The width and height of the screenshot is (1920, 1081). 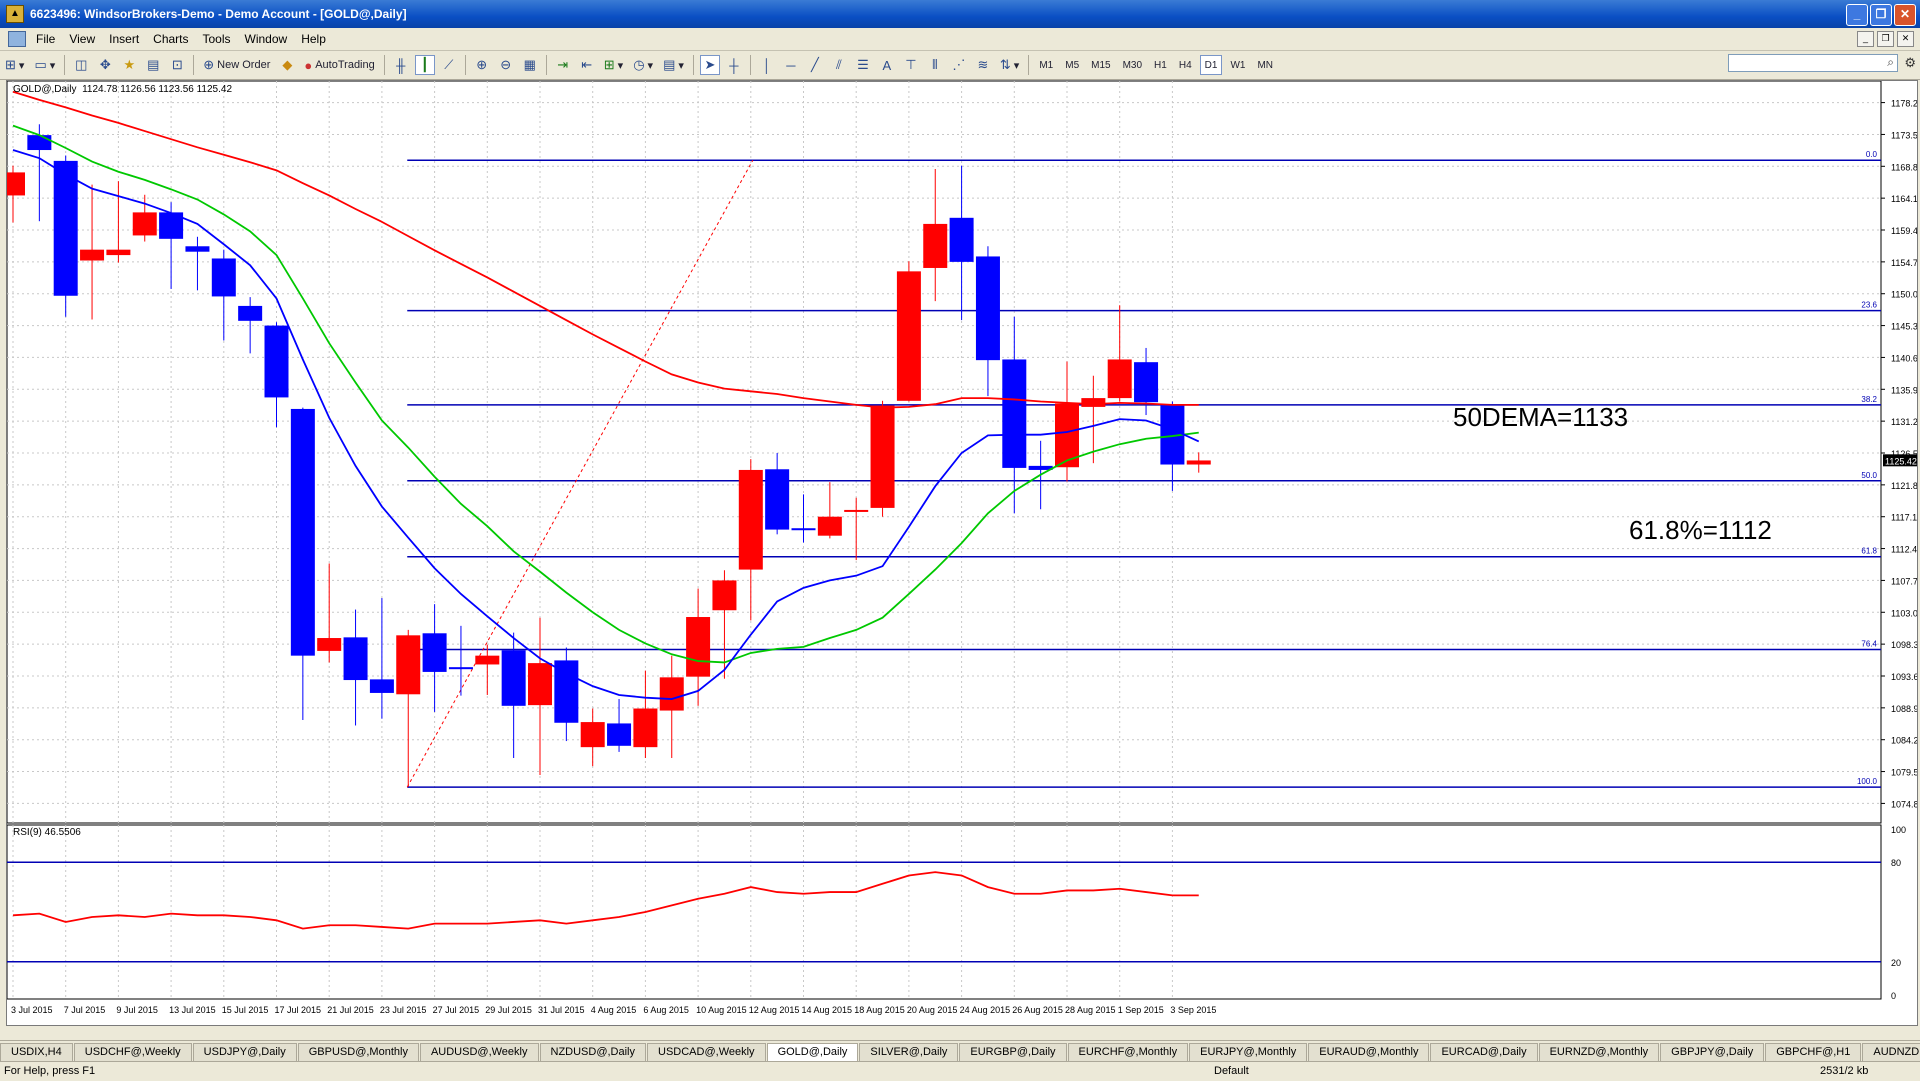 I want to click on mdi-minimize-button: _, so click(x=1865, y=39).